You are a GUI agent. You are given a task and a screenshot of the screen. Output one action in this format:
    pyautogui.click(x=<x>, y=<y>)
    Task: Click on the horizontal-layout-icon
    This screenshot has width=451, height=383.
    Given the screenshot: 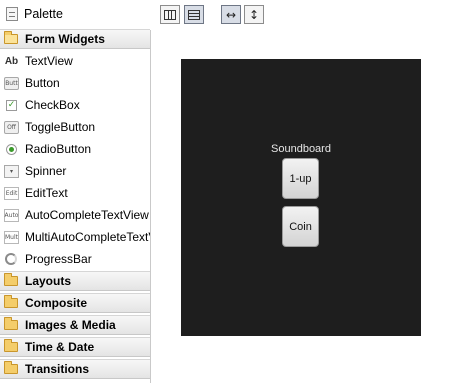 What is the action you would take?
    pyautogui.click(x=170, y=14)
    